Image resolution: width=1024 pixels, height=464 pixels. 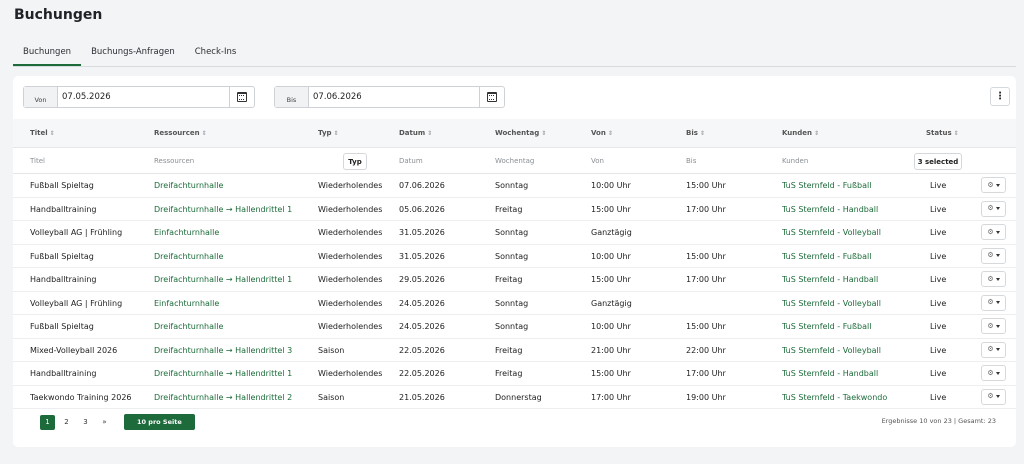 I want to click on cell-wochentag: Donnerstag, so click(x=518, y=397).